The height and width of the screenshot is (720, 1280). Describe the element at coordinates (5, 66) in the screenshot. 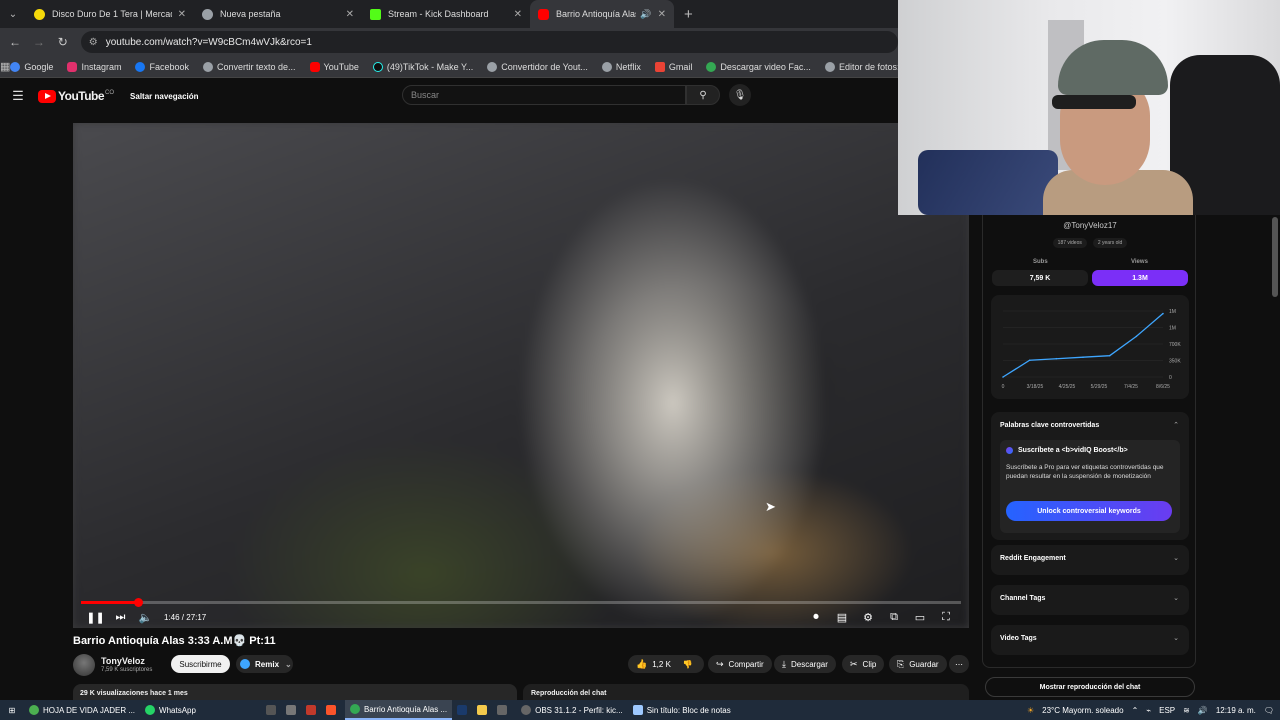

I see `apps-grid-icon: ▦` at that location.